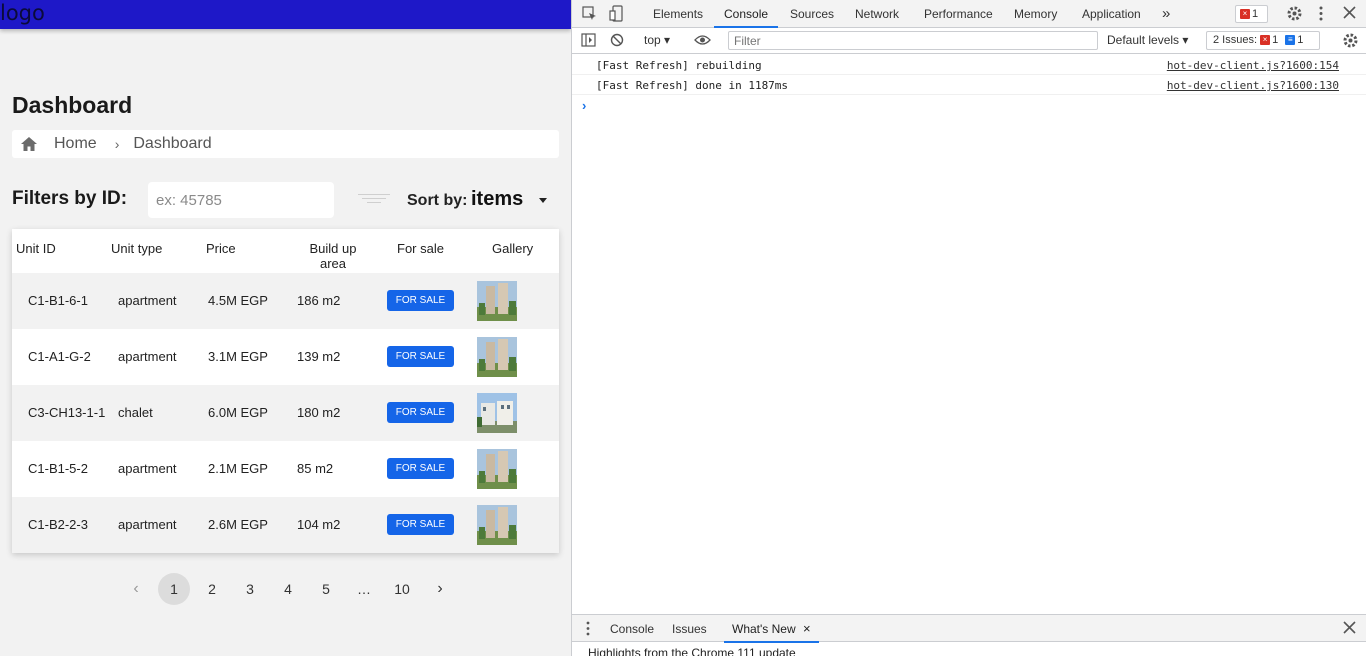 Image resolution: width=1366 pixels, height=656 pixels. Describe the element at coordinates (1255, 14) in the screenshot. I see `error-count: 1` at that location.